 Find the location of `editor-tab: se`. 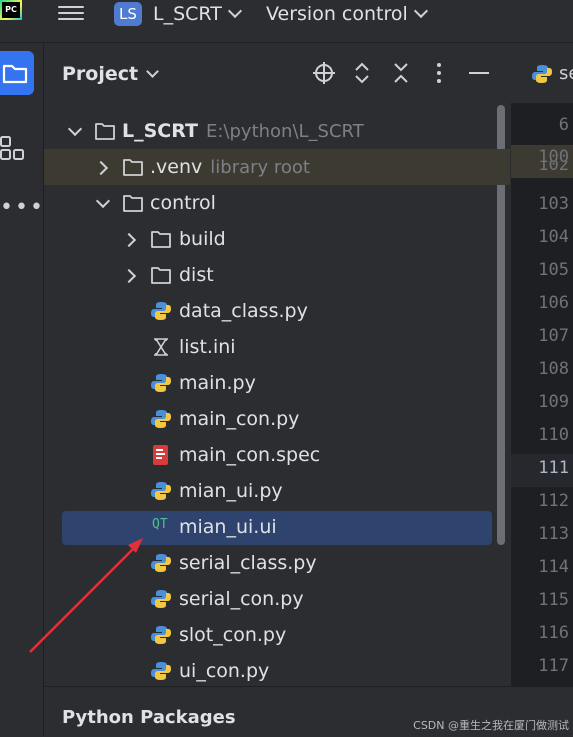

editor-tab: se is located at coordinates (542, 73).